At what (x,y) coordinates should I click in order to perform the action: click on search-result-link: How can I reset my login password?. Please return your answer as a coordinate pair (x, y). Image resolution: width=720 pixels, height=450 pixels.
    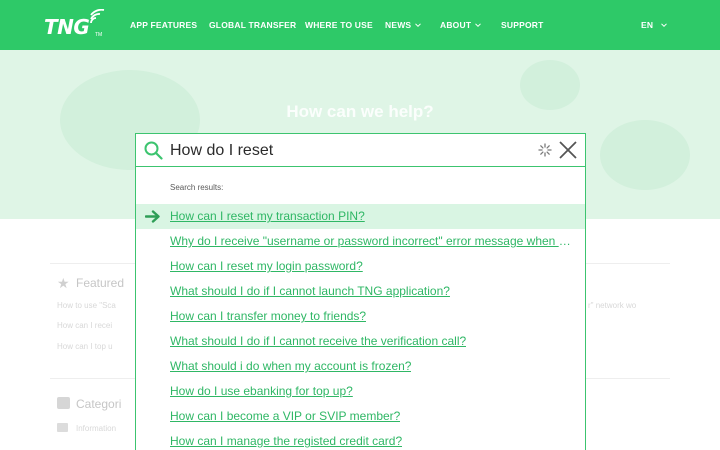
    Looking at the image, I should click on (266, 266).